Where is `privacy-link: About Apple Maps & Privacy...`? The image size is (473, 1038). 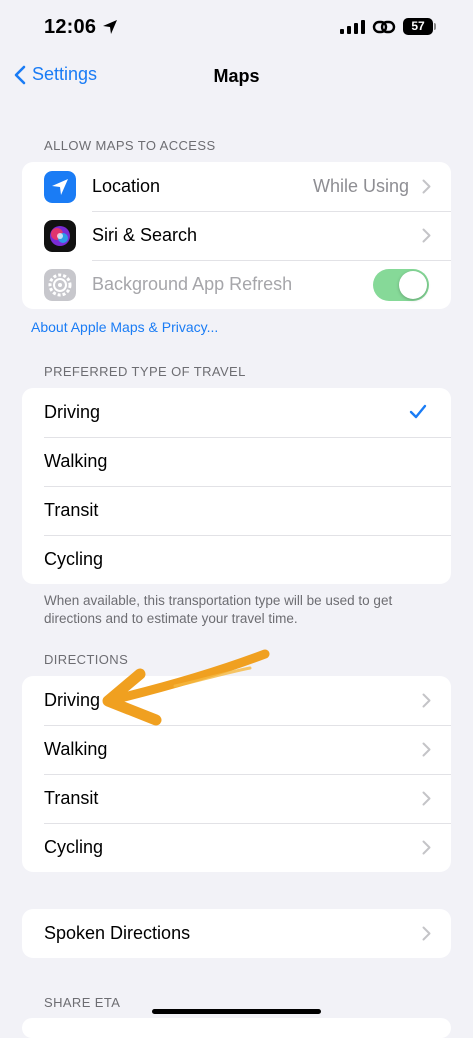
privacy-link: About Apple Maps & Privacy... is located at coordinates (124, 327).